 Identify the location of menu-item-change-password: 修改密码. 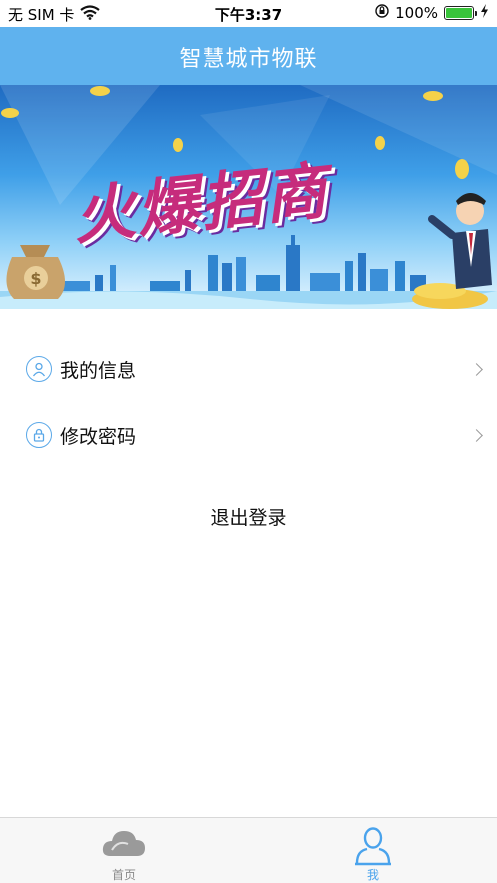
(248, 435).